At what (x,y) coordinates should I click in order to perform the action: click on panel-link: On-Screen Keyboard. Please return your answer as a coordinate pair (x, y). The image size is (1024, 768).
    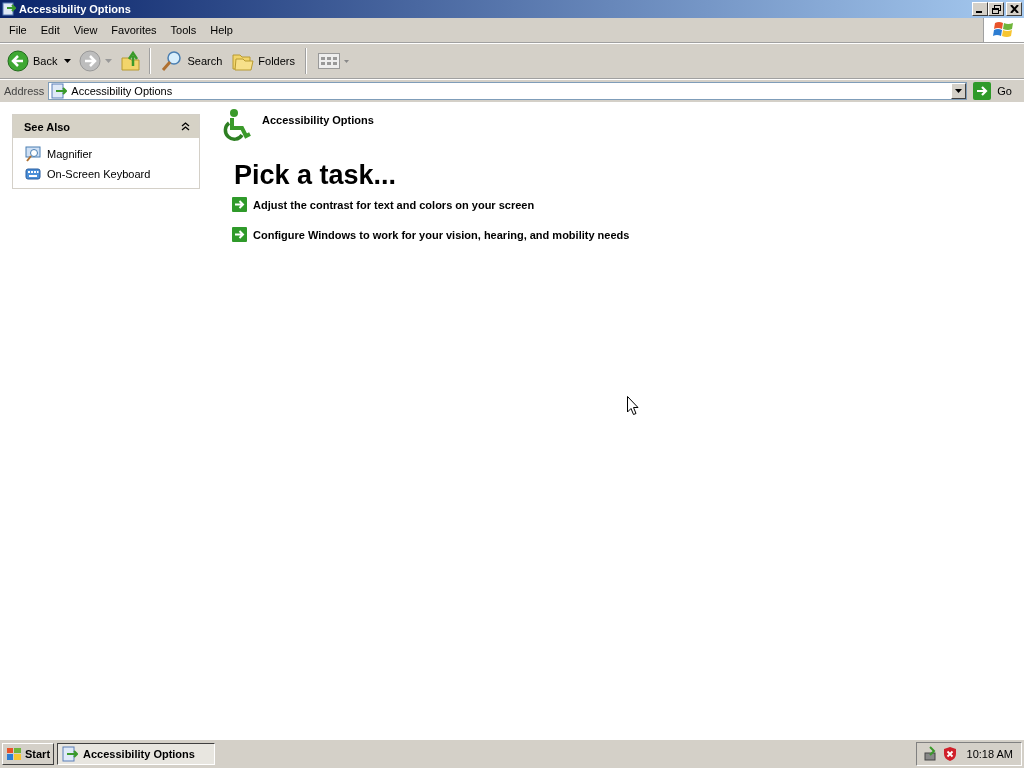
    Looking at the image, I should click on (99, 174).